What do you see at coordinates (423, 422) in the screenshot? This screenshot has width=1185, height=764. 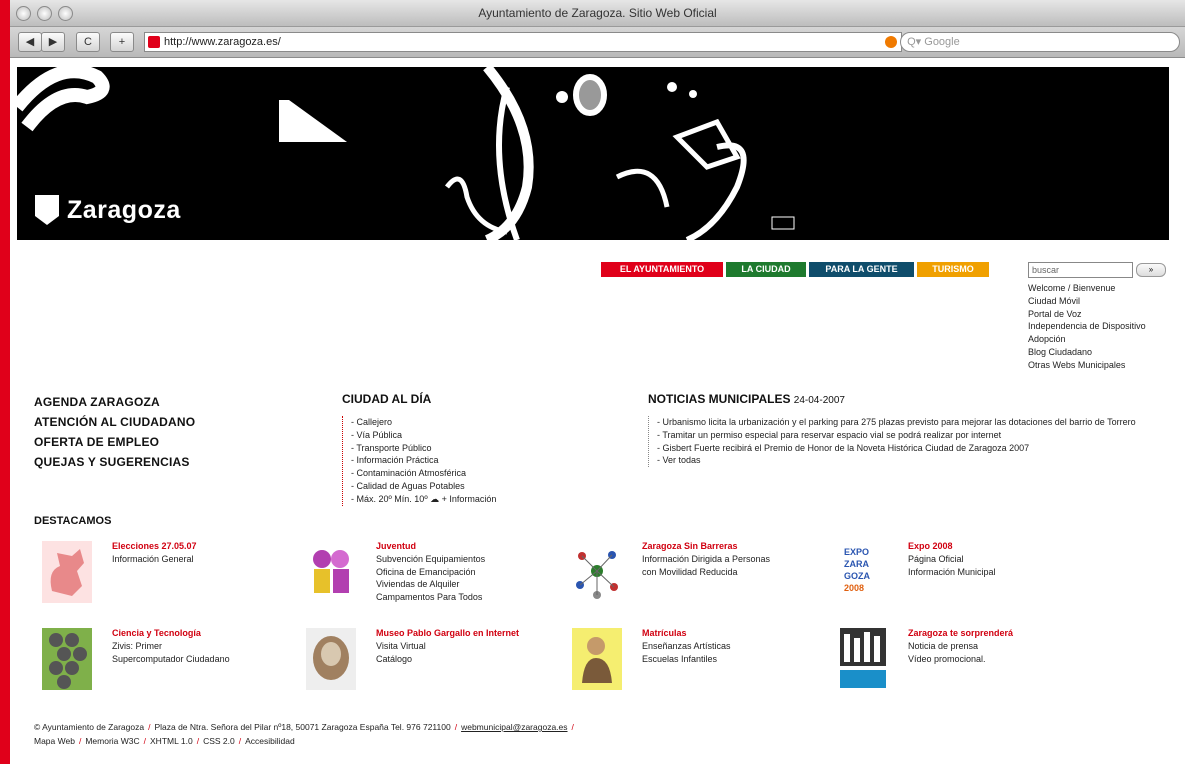 I see `ciudad-link: Callejero` at bounding box center [423, 422].